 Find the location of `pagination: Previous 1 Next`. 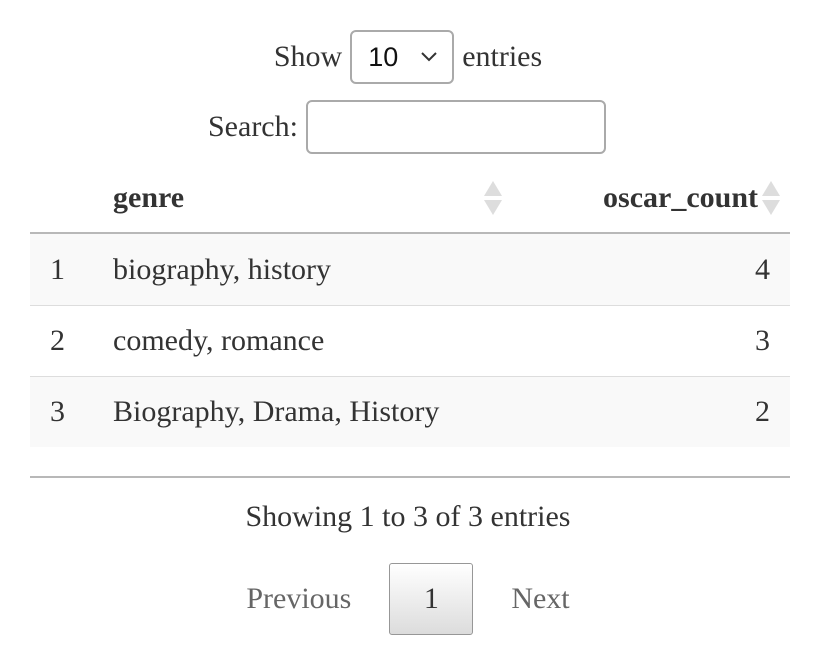

pagination: Previous 1 Next is located at coordinates (408, 599).